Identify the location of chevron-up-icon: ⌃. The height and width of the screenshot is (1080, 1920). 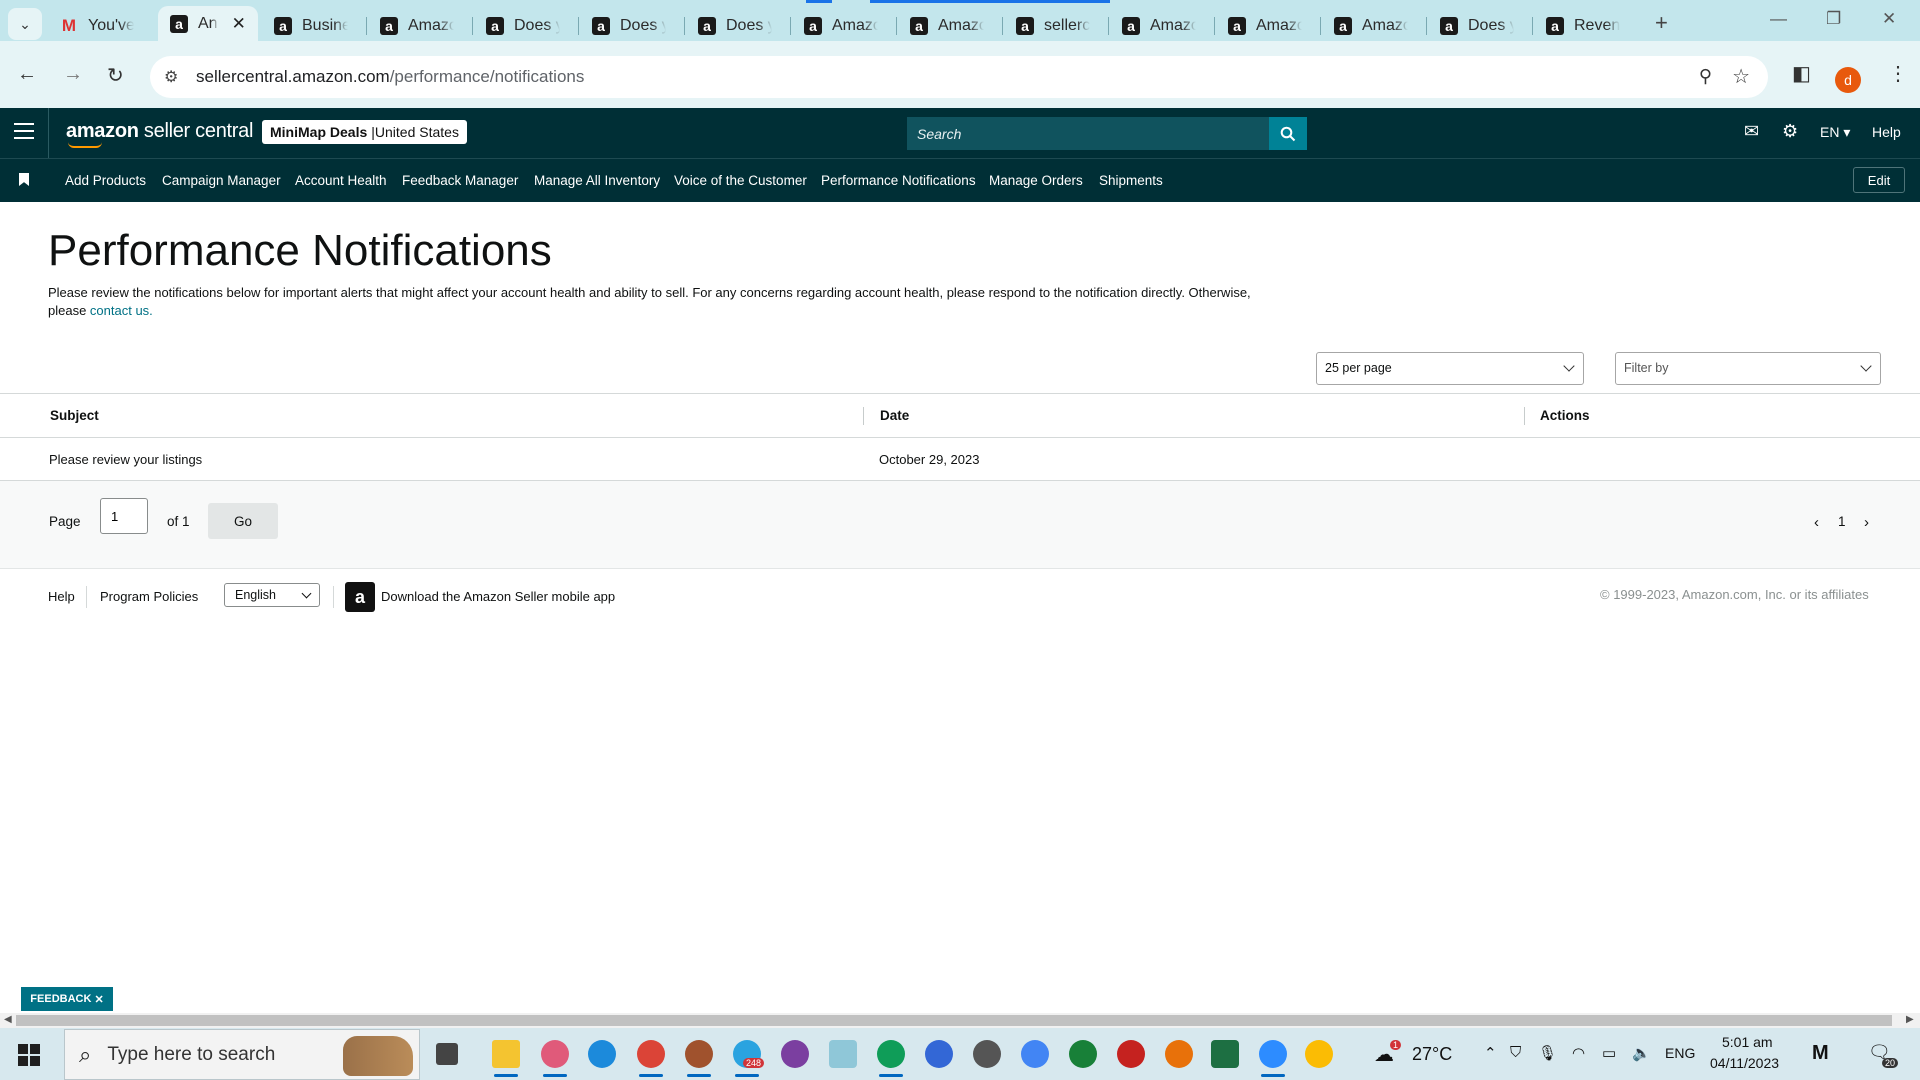
(1490, 1053).